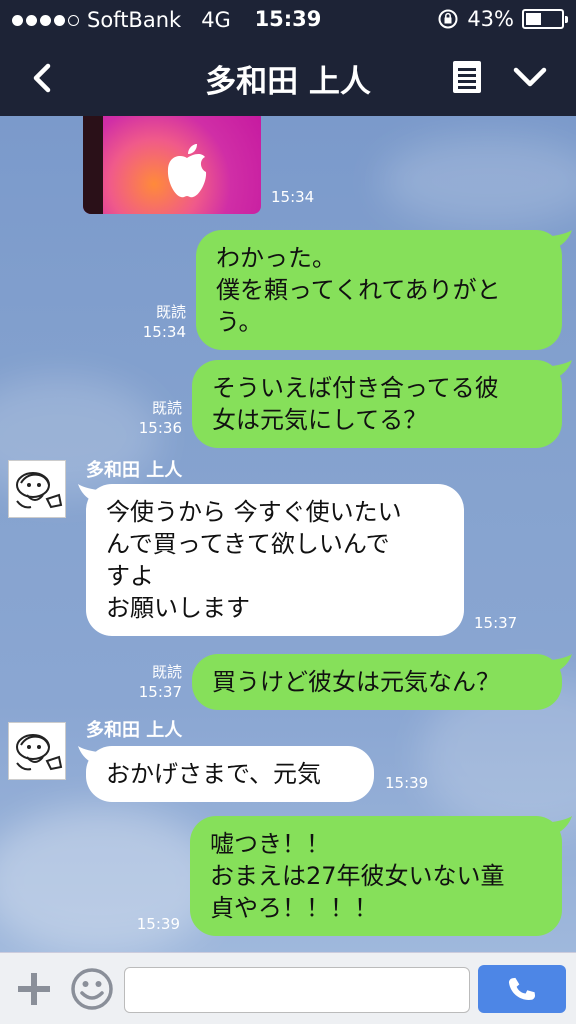  What do you see at coordinates (490, 19) in the screenshot?
I see `battery-percent: 43%` at bounding box center [490, 19].